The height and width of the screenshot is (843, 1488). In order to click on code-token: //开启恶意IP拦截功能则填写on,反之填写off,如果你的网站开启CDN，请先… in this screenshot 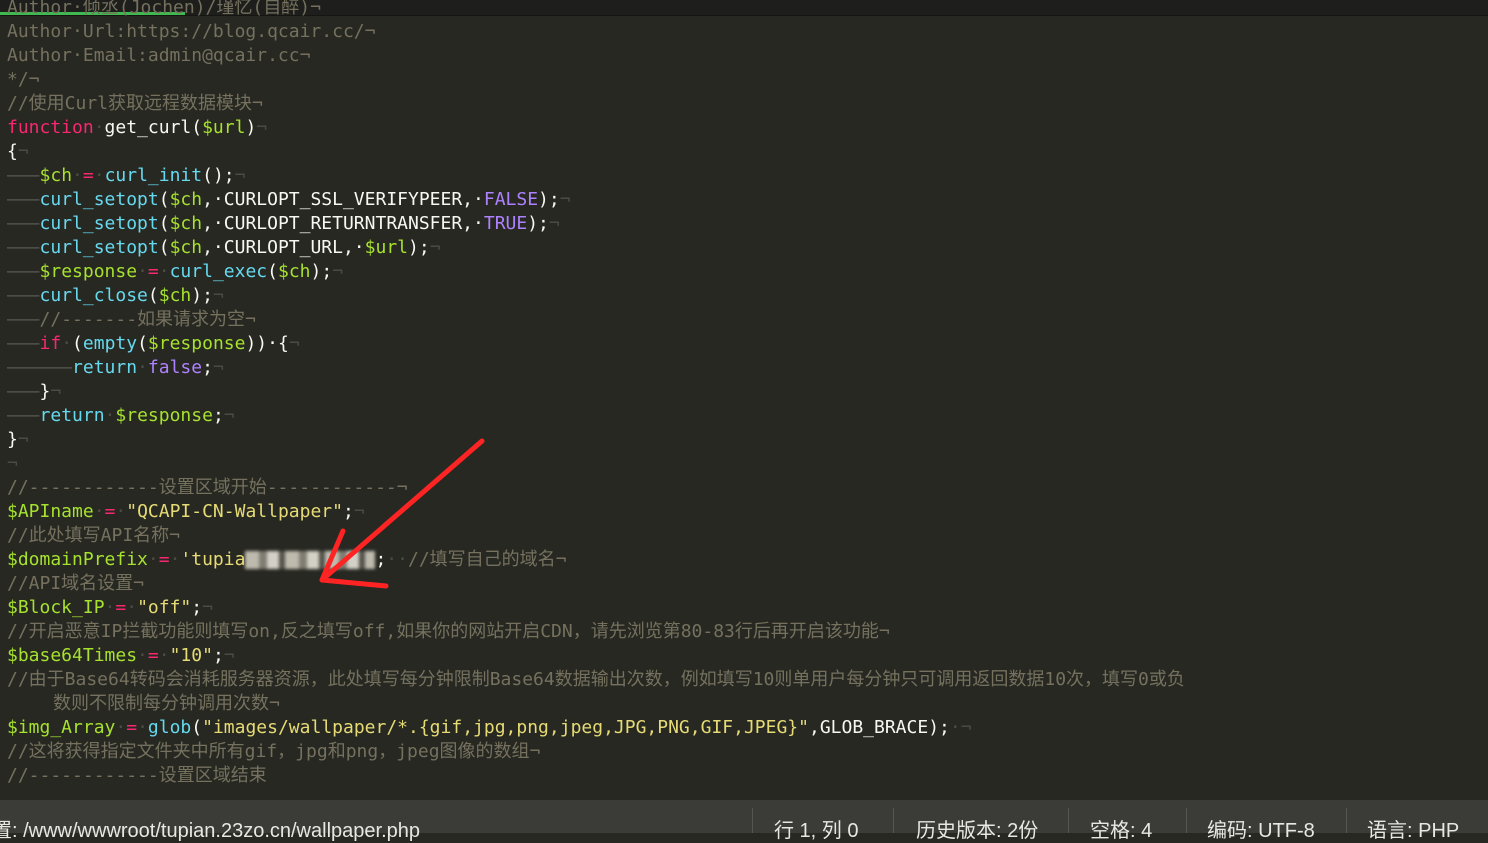, I will do `click(448, 631)`.